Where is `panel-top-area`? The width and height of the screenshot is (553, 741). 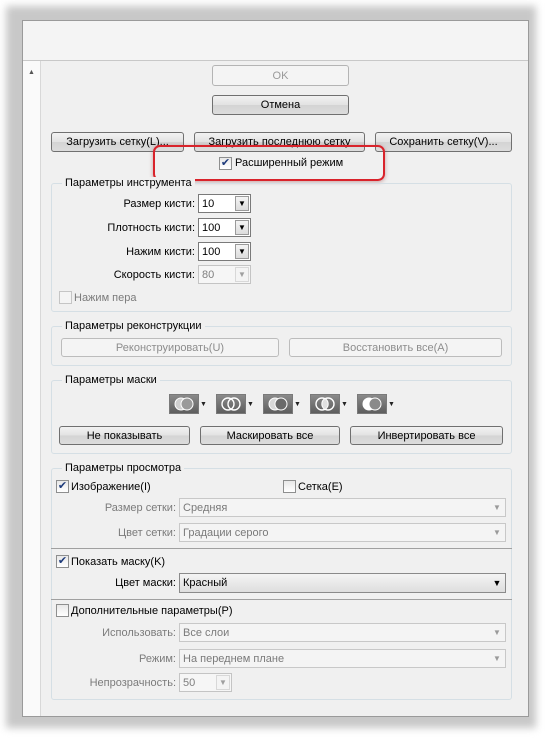
panel-top-area is located at coordinates (275, 41).